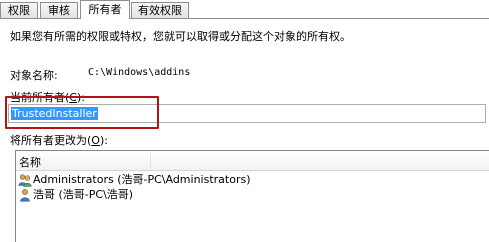  I want to click on list-item-label: 浩哥 (浩哥-PC\浩哥), so click(83, 194).